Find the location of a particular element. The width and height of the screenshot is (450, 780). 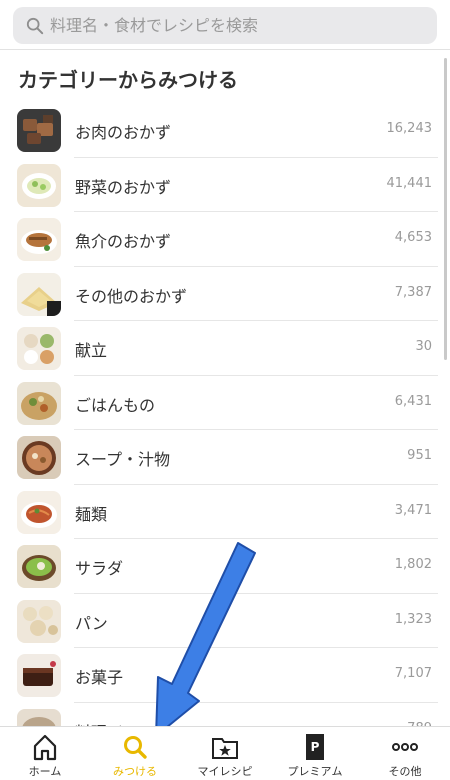

folder-star-icon is located at coordinates (225, 748).